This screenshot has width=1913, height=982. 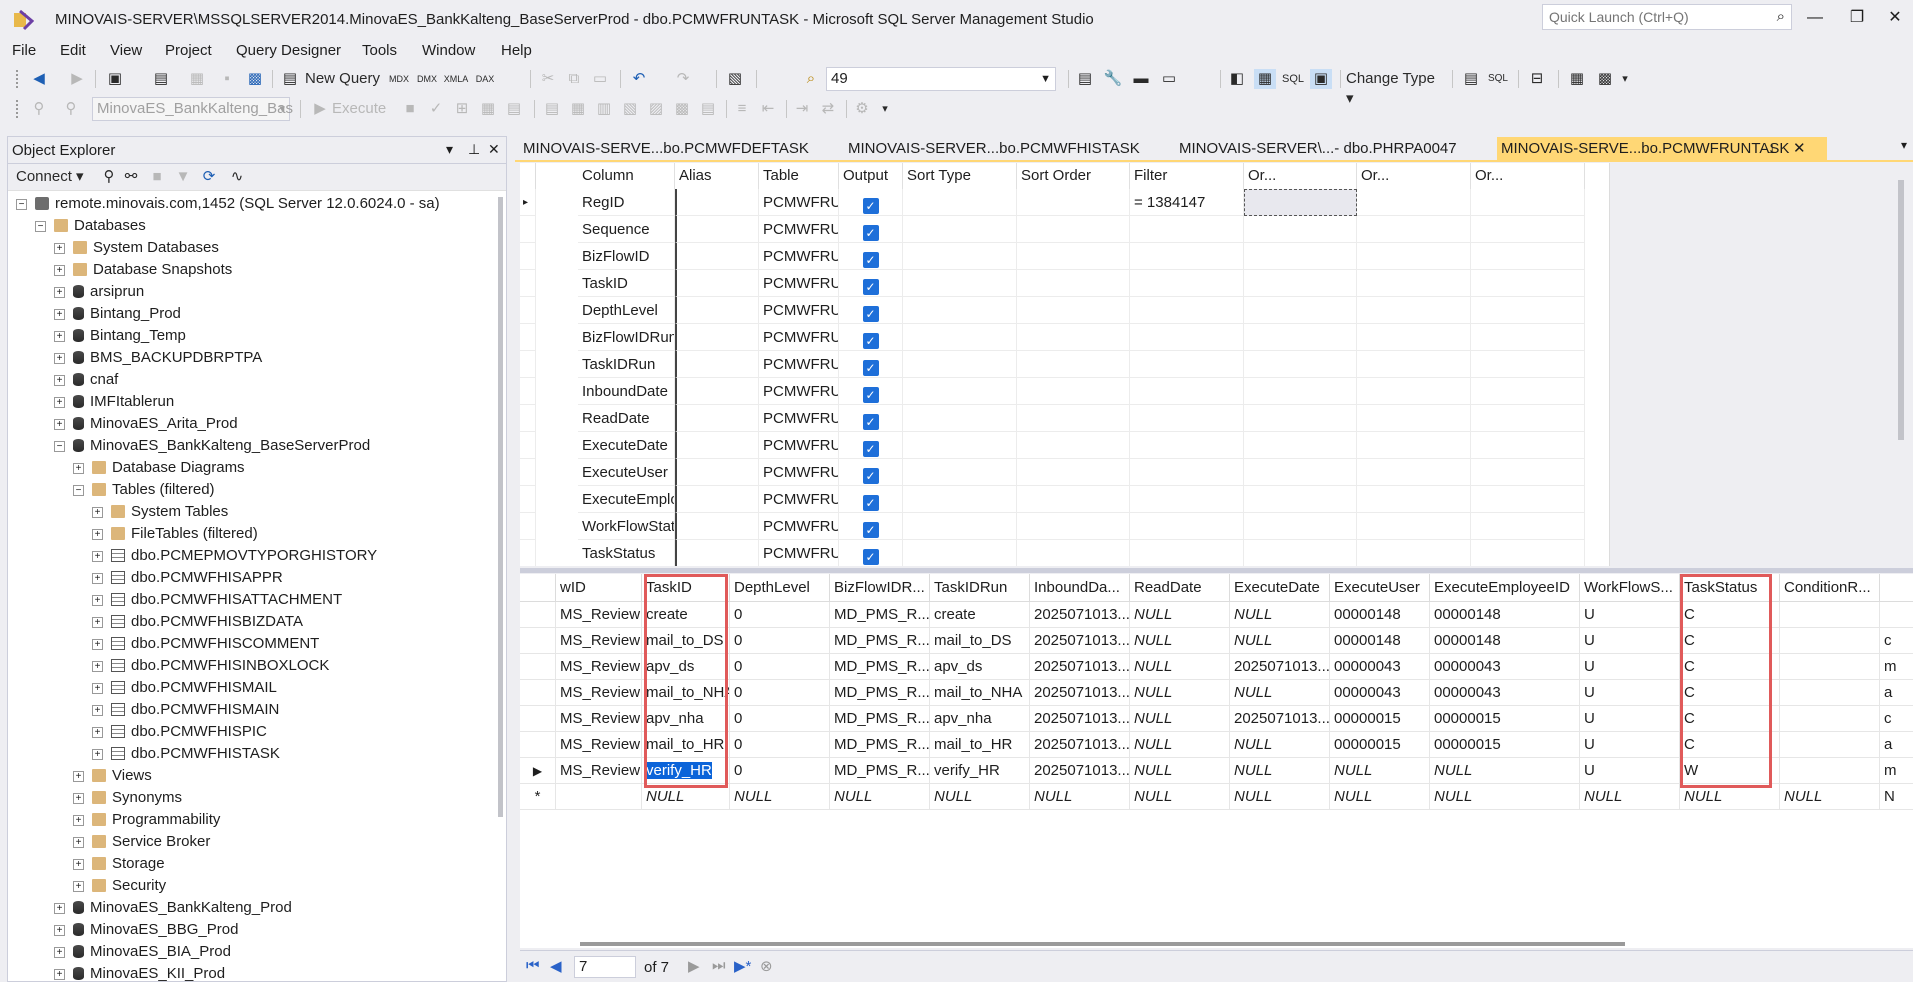 I want to click on result-column-header: wID, so click(x=599, y=588).